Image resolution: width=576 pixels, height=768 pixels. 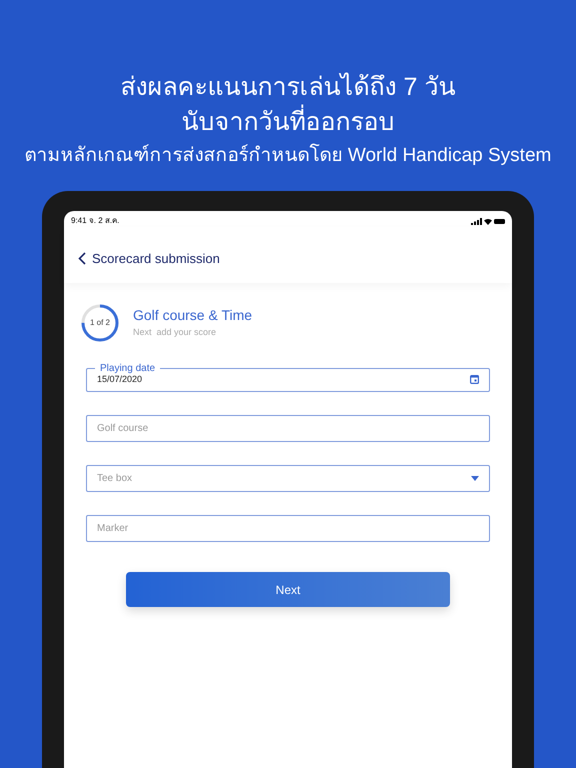 I want to click on select-field: Tee box, so click(x=288, y=478).